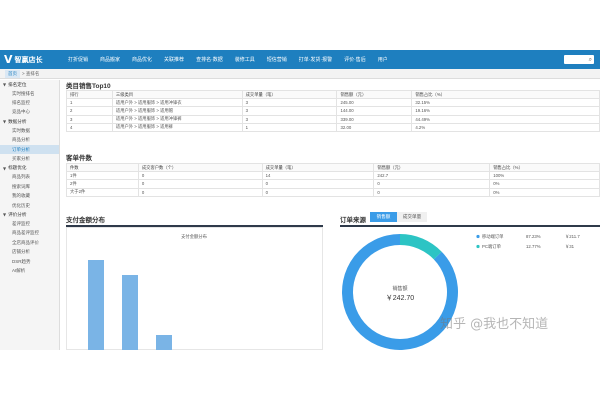 The height and width of the screenshot is (400, 600). Describe the element at coordinates (374, 127) in the screenshot. I see `table-cell: 32.00` at that location.